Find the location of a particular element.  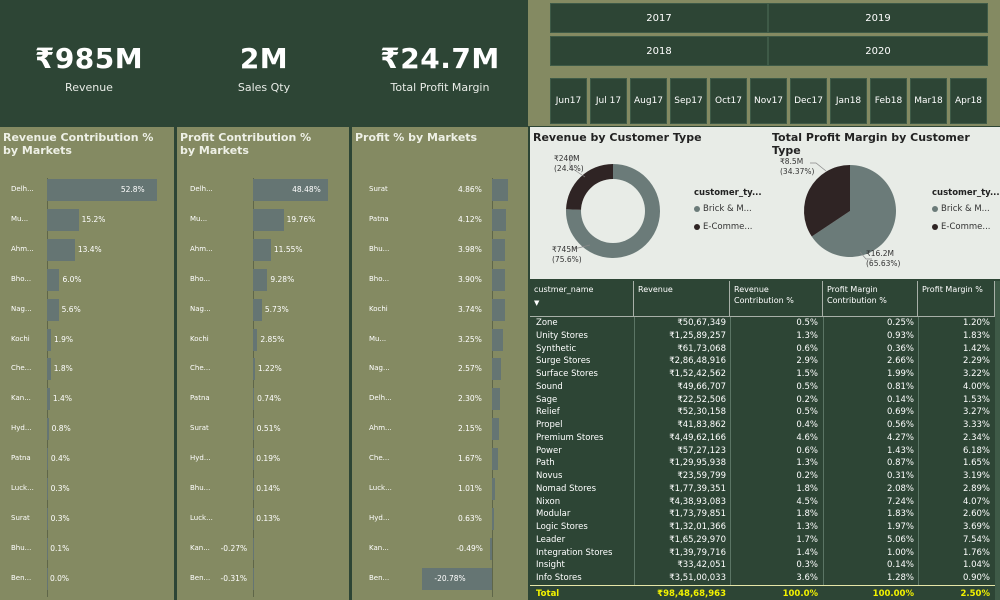

column-header-customer: custmer_name ▼ is located at coordinates (582, 299).